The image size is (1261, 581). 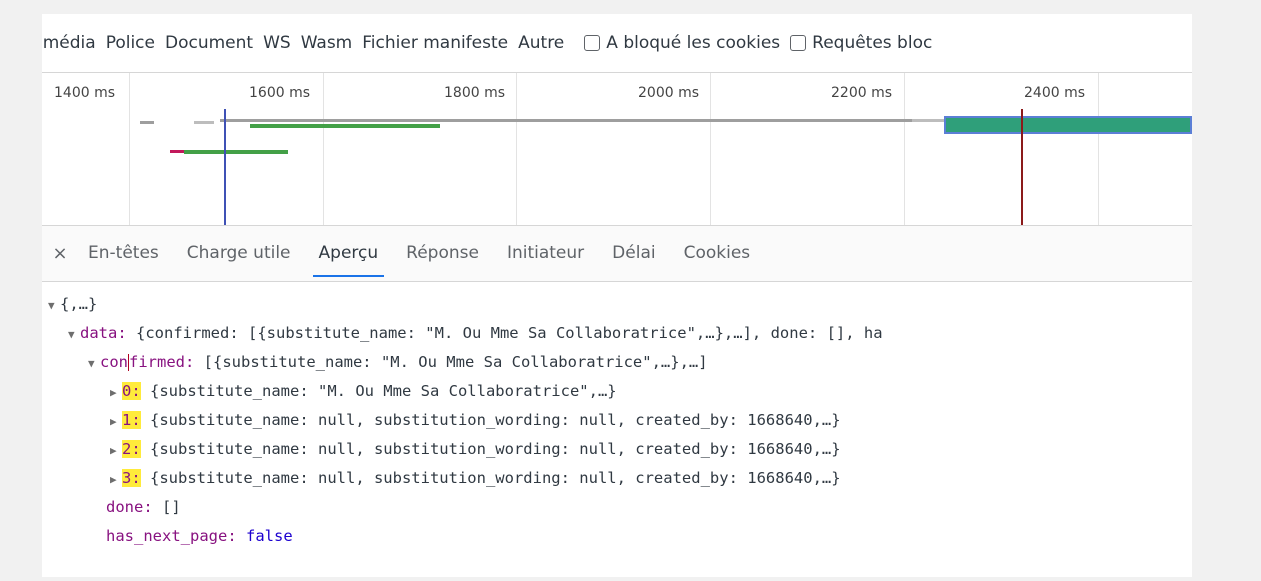 I want to click on blocked-requests-checkbox: Requêtes bloc, so click(x=861, y=43).